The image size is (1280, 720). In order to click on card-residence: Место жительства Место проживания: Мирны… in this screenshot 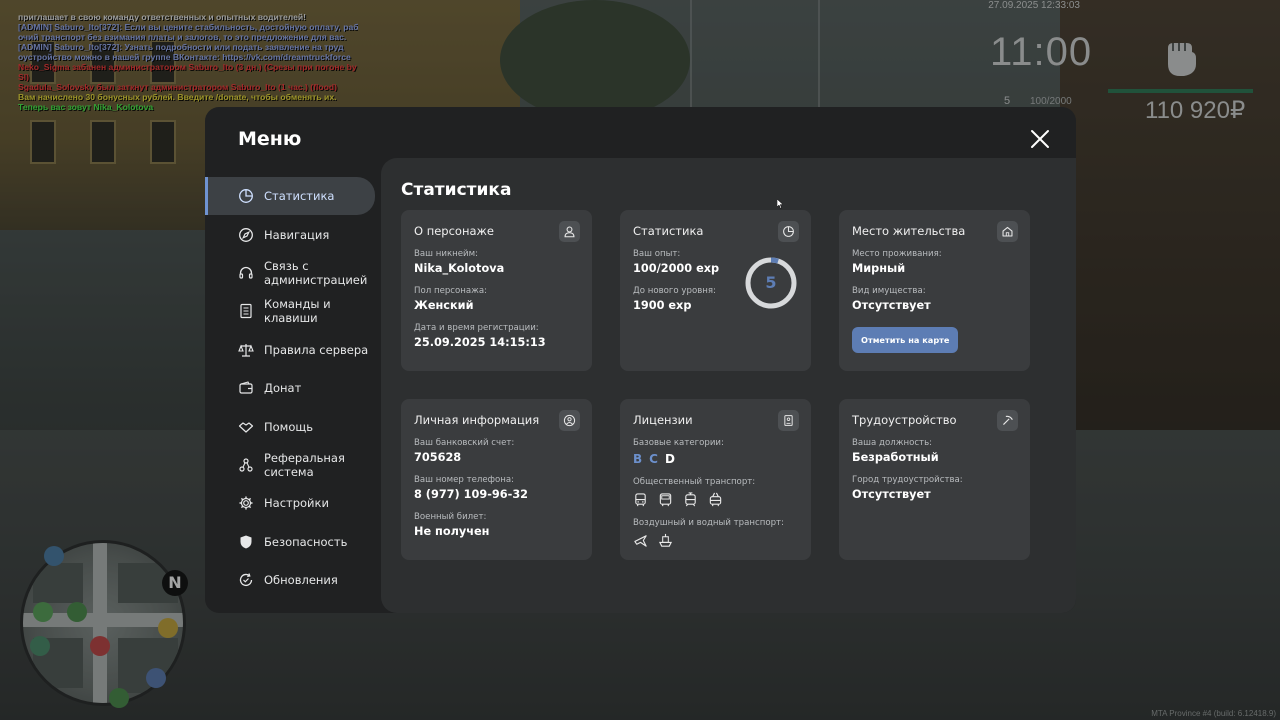, I will do `click(934, 290)`.